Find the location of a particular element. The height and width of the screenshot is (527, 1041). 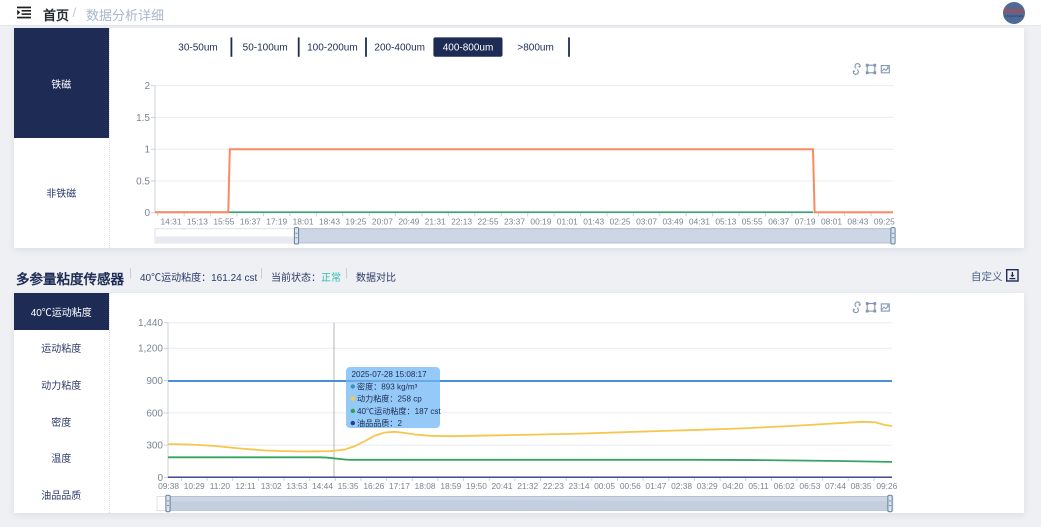

svg-text: 10:29 is located at coordinates (194, 486).